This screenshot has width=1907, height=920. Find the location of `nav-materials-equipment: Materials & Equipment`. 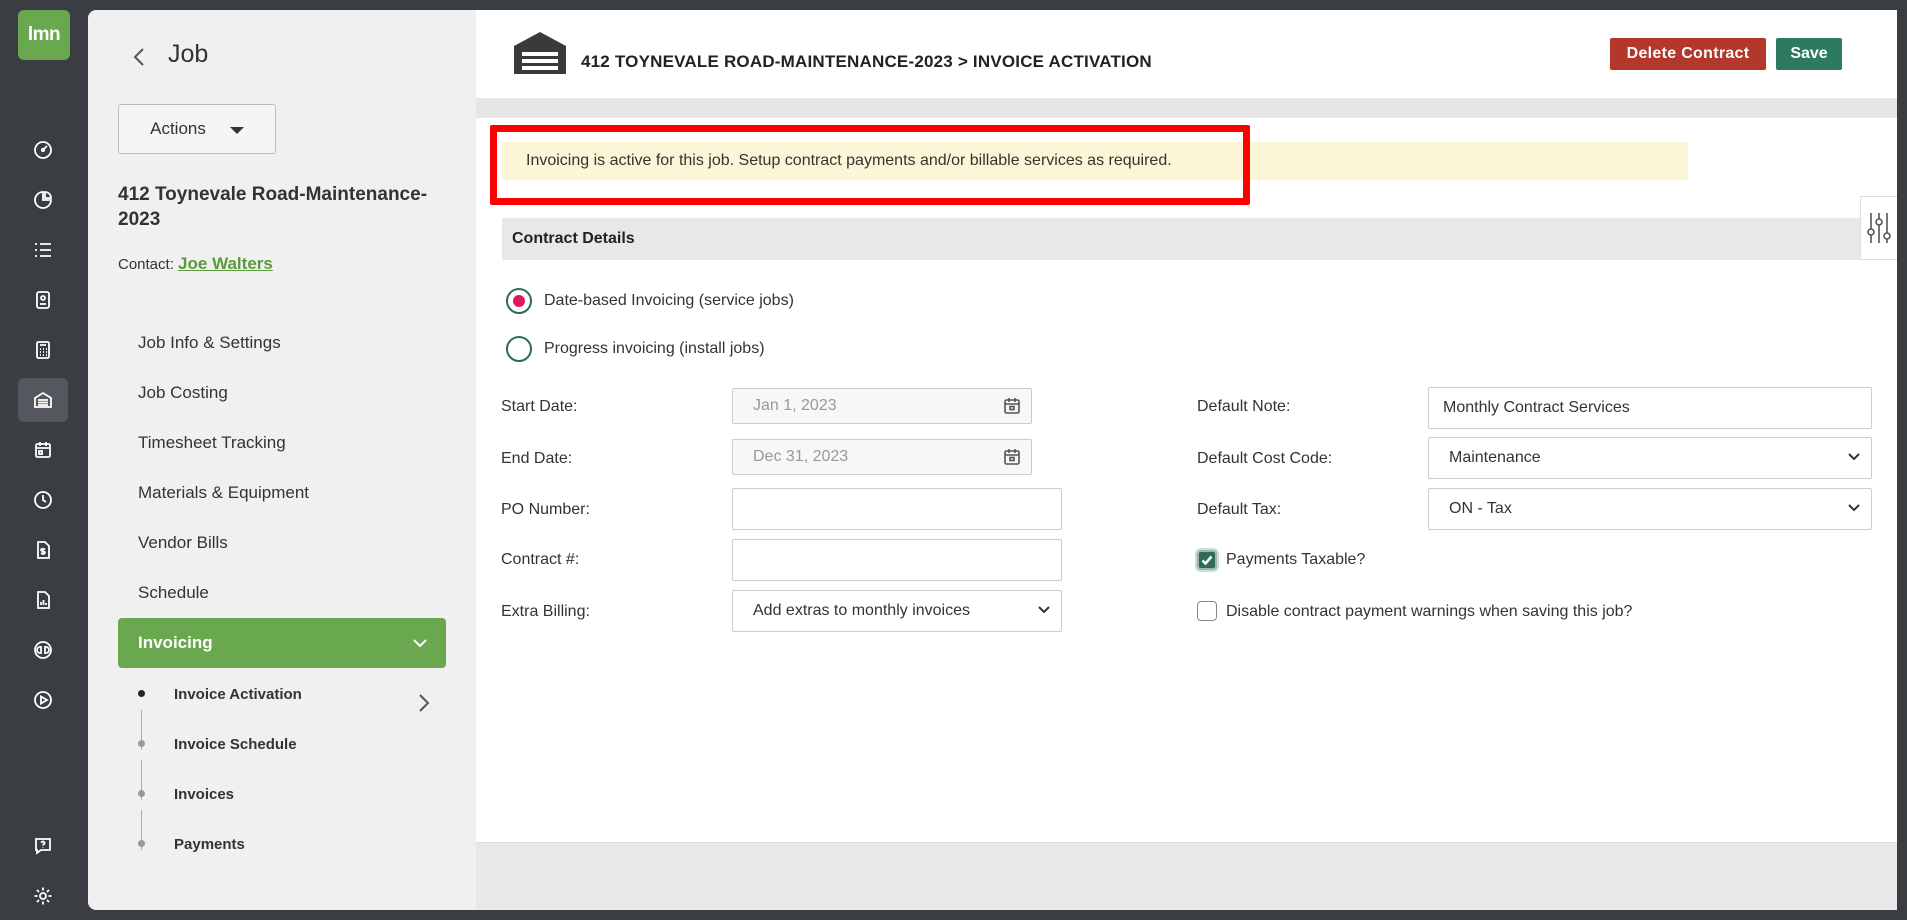

nav-materials-equipment: Materials & Equipment is located at coordinates (223, 493).